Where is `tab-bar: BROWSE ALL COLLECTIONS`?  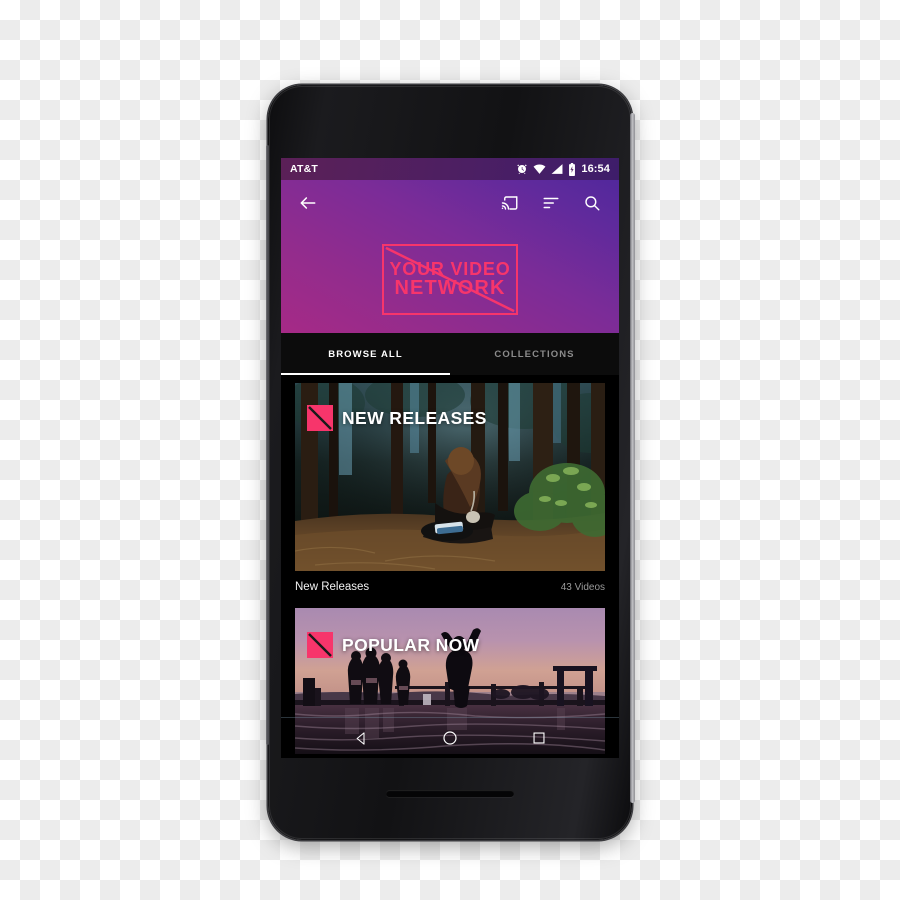
tab-bar: BROWSE ALL COLLECTIONS is located at coordinates (450, 354).